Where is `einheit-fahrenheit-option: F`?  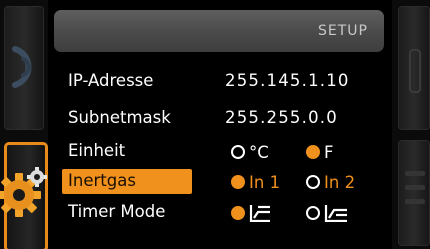
einheit-fahrenheit-option: F is located at coordinates (320, 152).